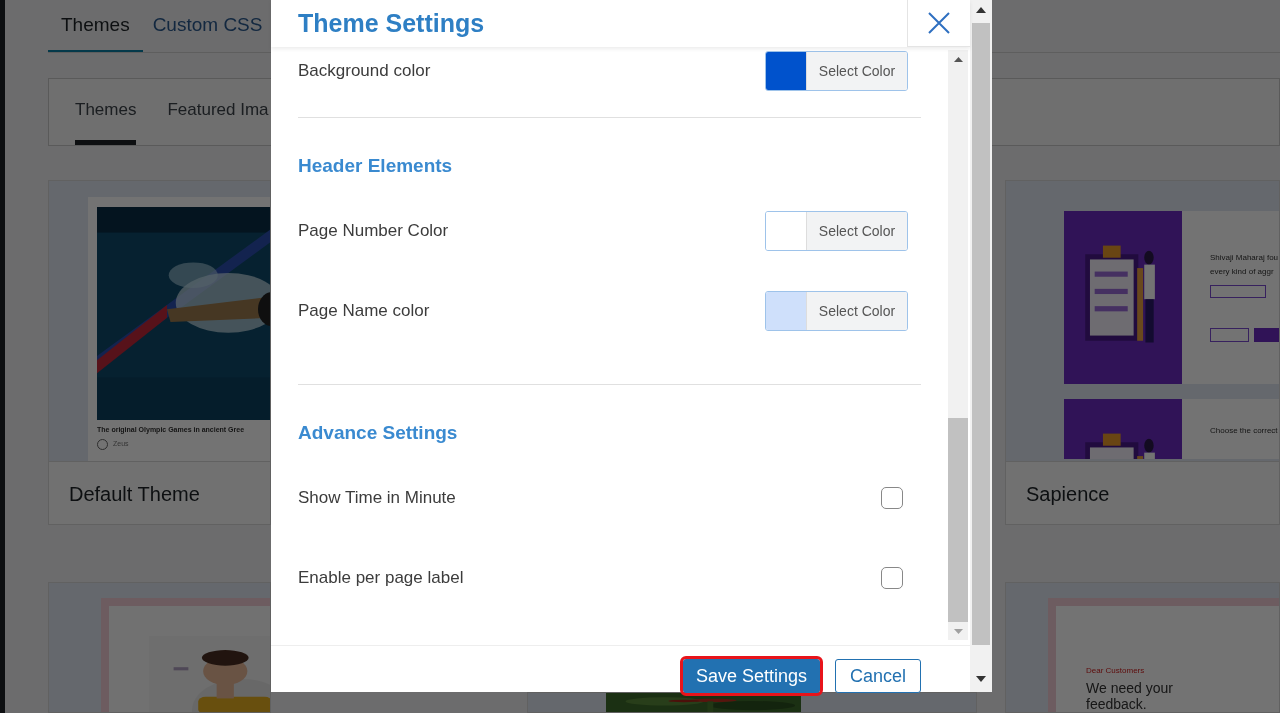 This screenshot has width=1280, height=713. Describe the element at coordinates (877, 676) in the screenshot. I see `button: Cancel` at that location.